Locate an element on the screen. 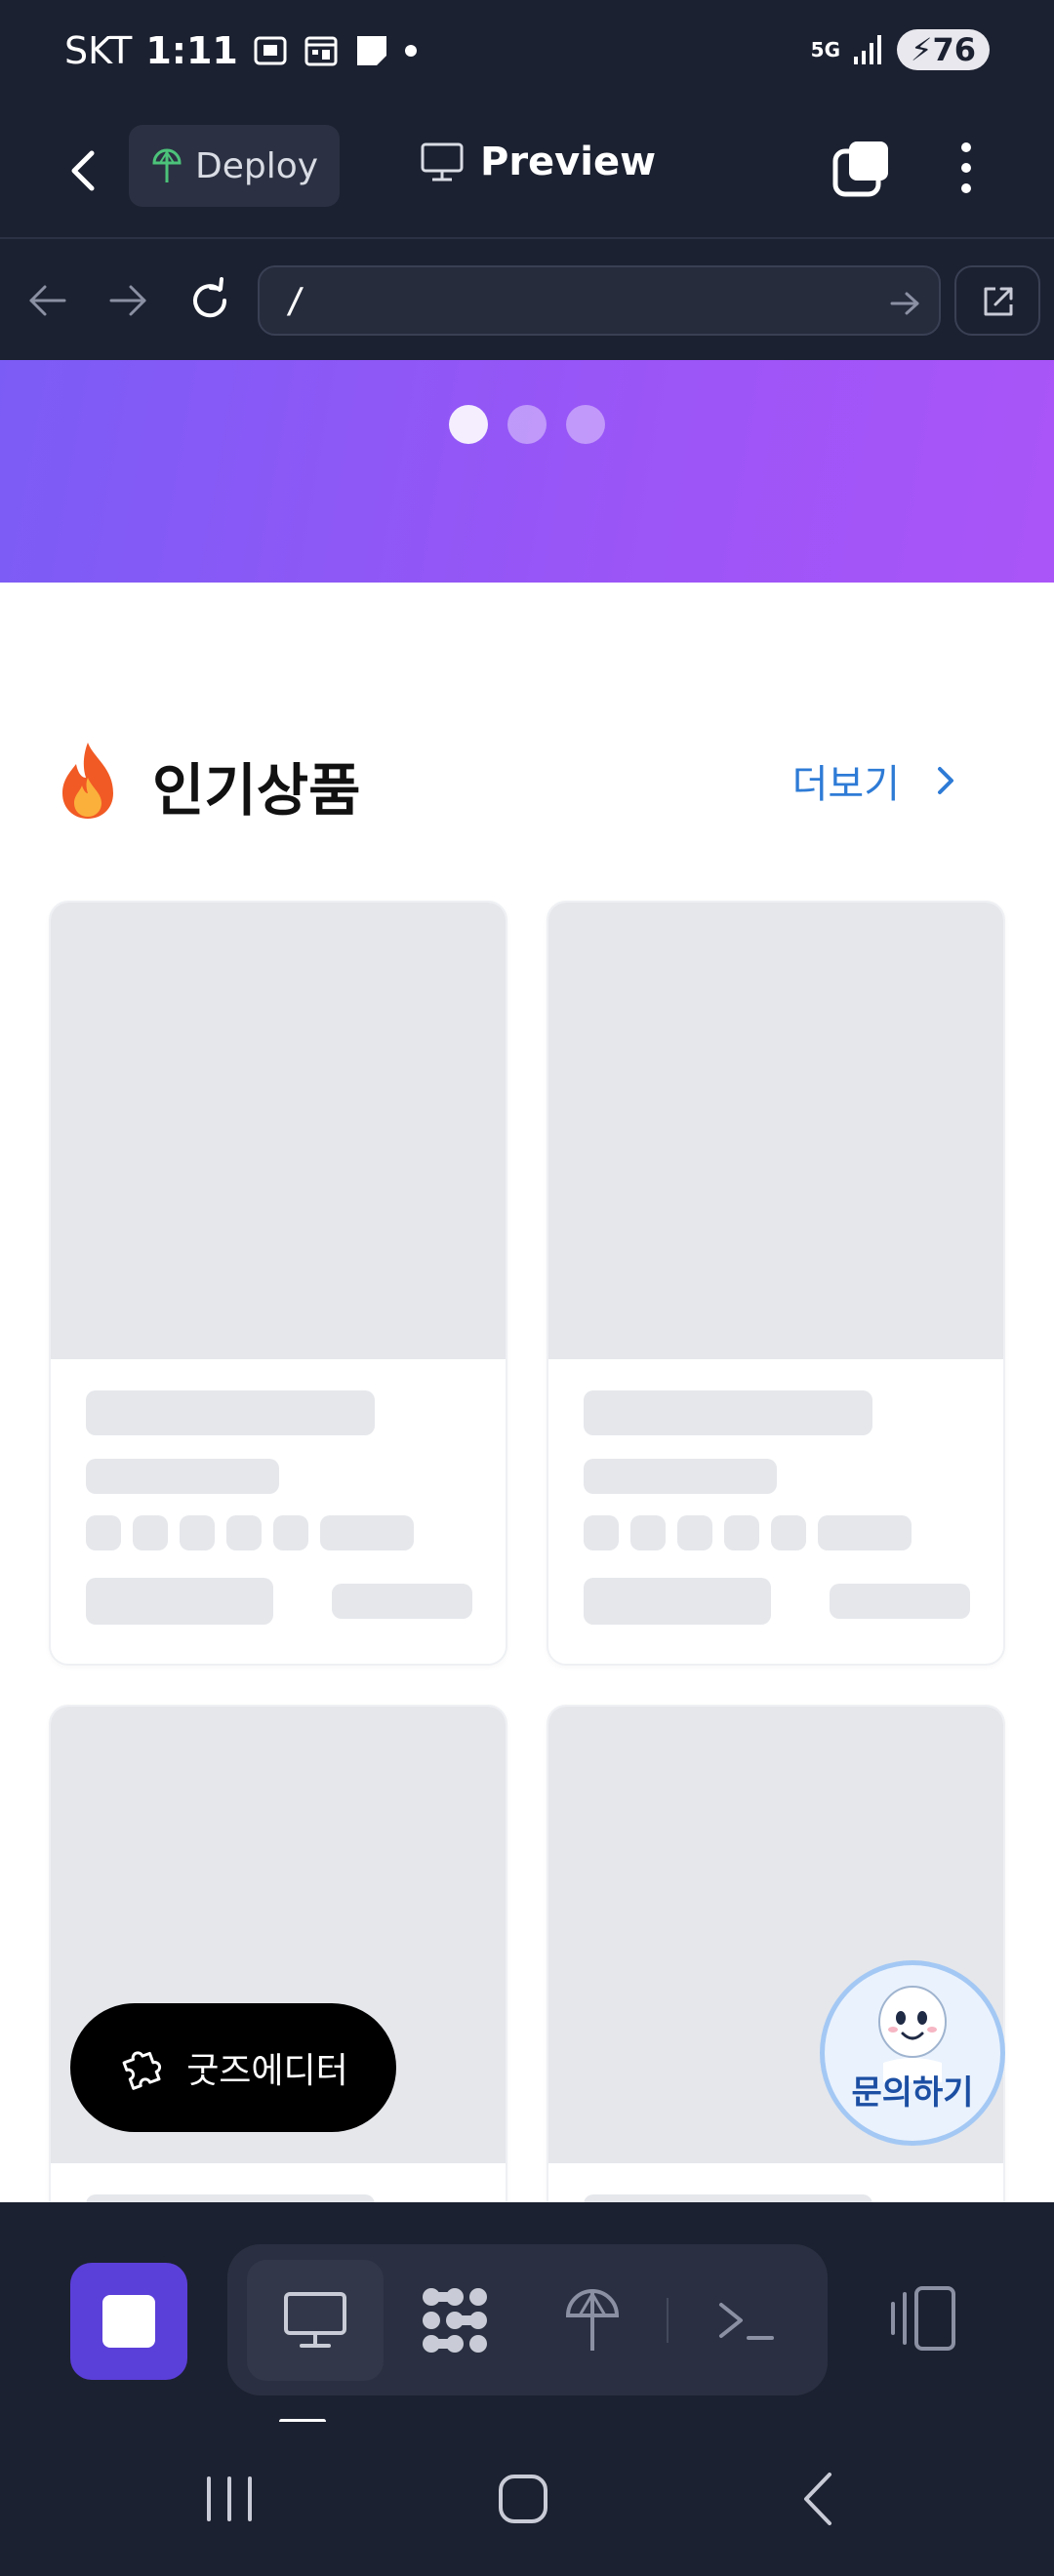 The width and height of the screenshot is (1054, 2576). view-toggle-group is located at coordinates (527, 2319).